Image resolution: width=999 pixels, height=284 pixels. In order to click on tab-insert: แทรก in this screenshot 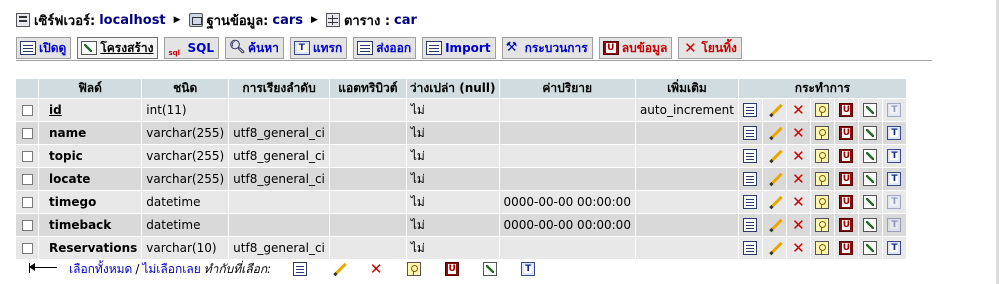, I will do `click(318, 48)`.